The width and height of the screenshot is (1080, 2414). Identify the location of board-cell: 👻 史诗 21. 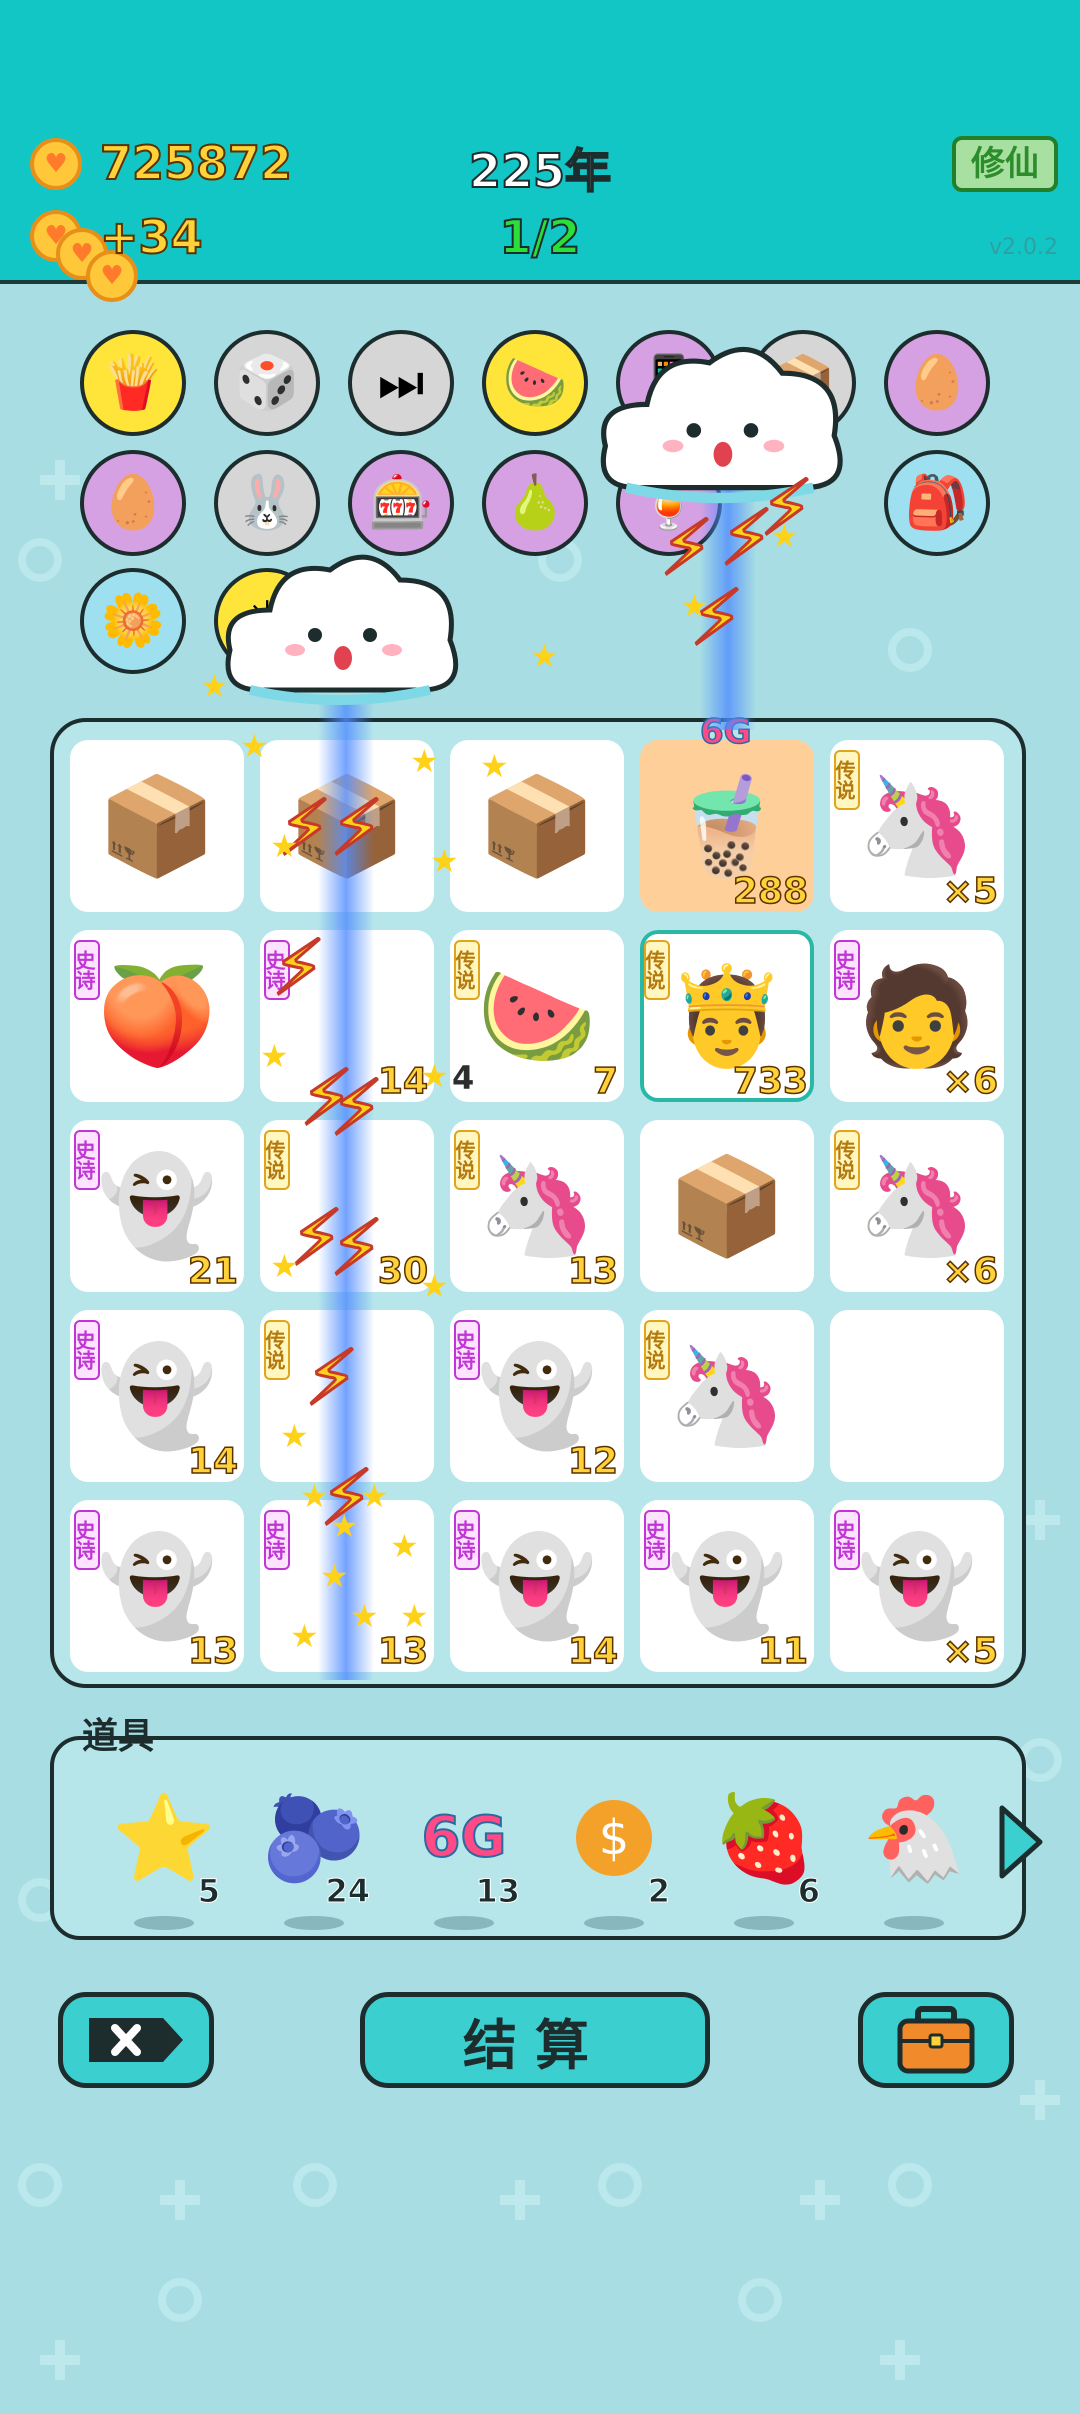
(157, 1206).